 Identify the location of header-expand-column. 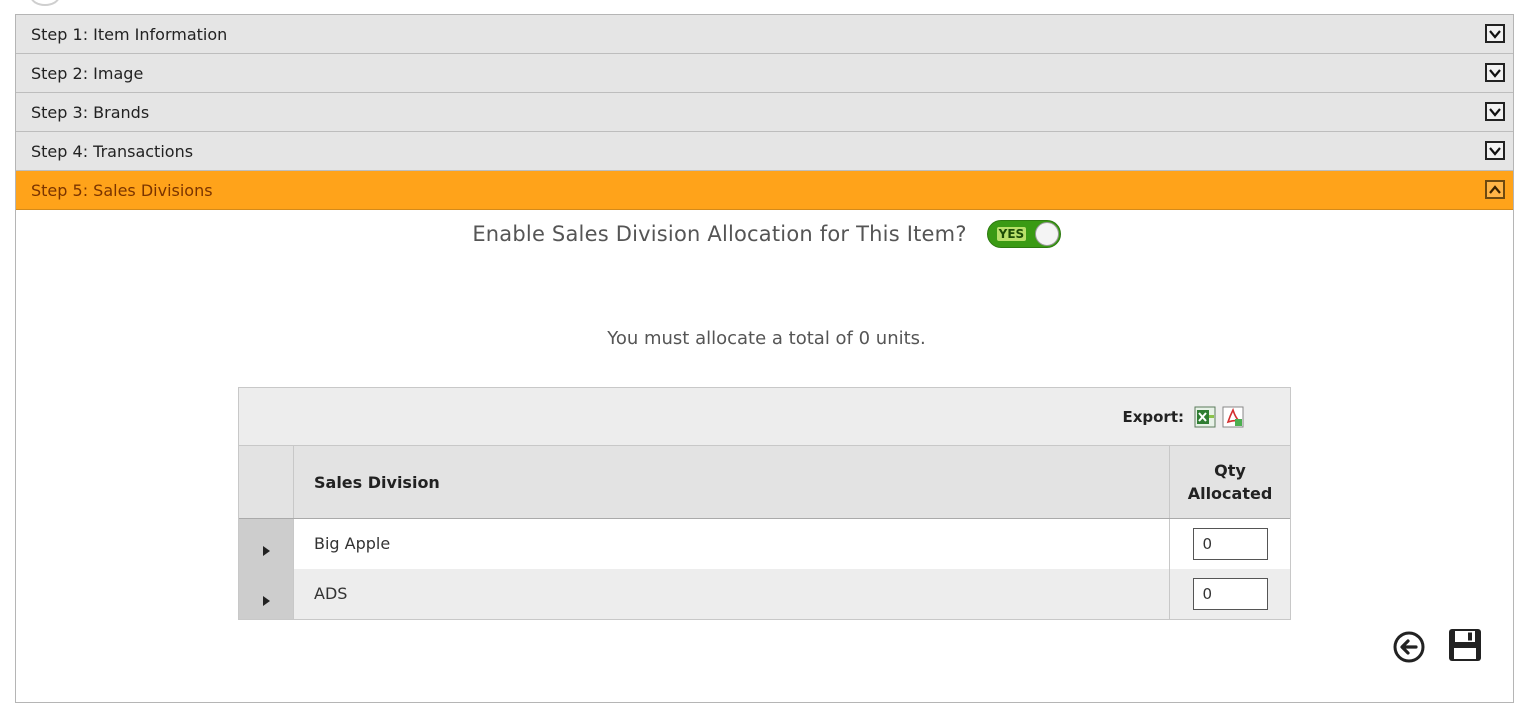
(266, 482).